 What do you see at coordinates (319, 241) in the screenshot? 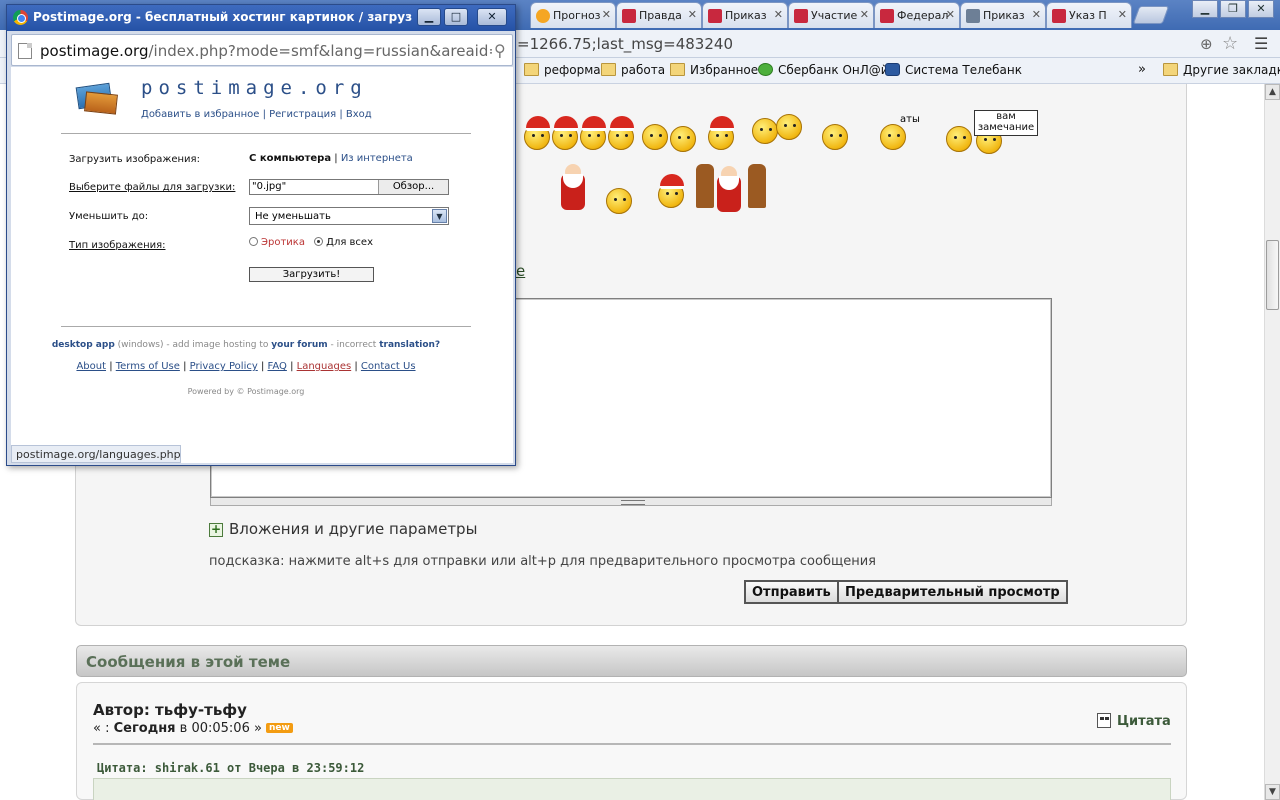
I see `all-ages-radio` at bounding box center [319, 241].